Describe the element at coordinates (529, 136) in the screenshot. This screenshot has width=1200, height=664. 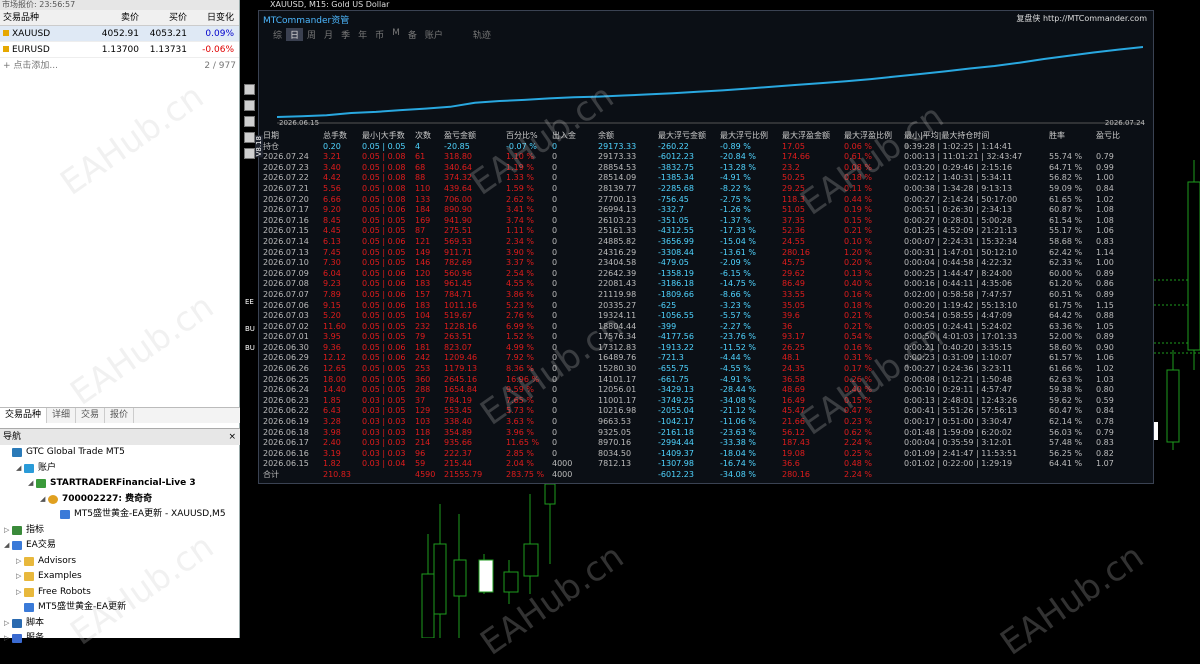
I see `column-header: 百分比%` at that location.